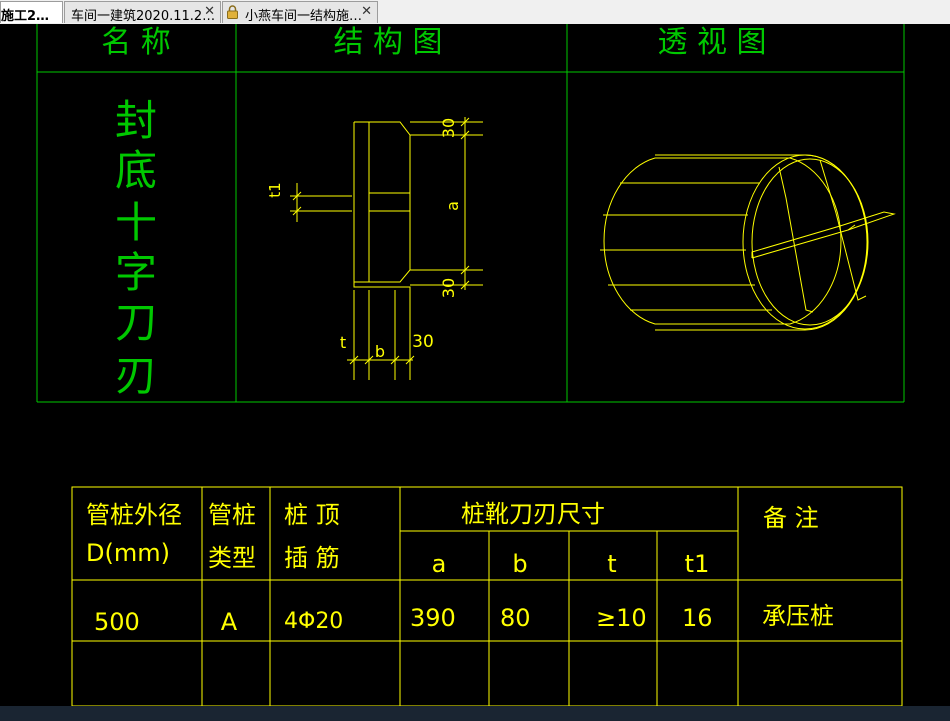 Image resolution: width=950 pixels, height=721 pixels. I want to click on header-name: 名 称, so click(136, 42).